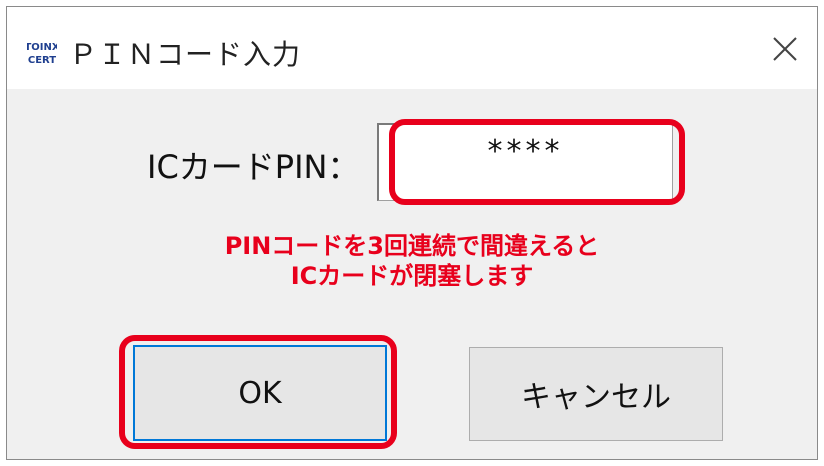  What do you see at coordinates (412, 261) in the screenshot?
I see `warning-message: PINコードを3回連続で間違えると ICカードが閉塞します` at bounding box center [412, 261].